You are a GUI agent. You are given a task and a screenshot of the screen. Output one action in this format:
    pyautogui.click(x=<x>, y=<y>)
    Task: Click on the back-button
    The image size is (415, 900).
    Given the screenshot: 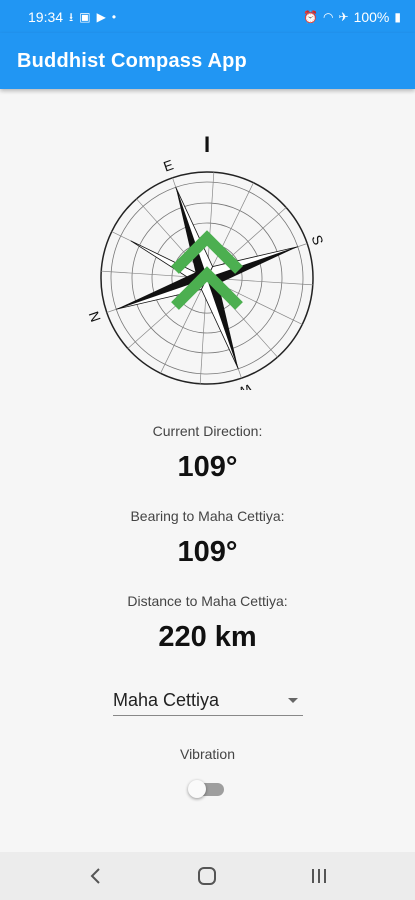 What is the action you would take?
    pyautogui.click(x=96, y=876)
    